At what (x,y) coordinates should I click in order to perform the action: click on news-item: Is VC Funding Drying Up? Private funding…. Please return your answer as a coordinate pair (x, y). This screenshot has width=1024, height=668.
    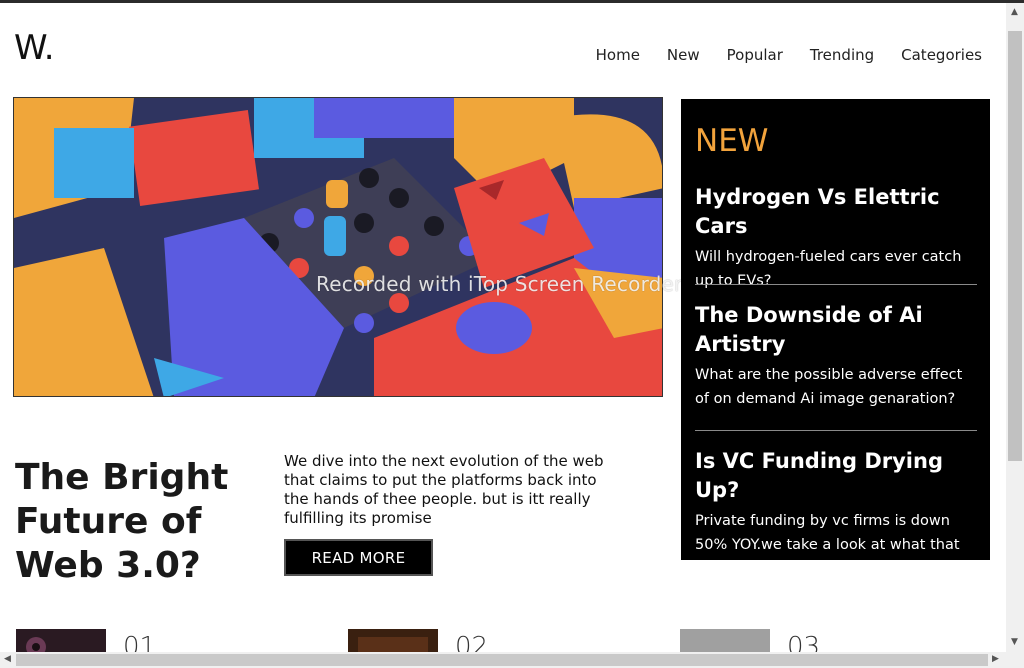
    Looking at the image, I should click on (836, 514).